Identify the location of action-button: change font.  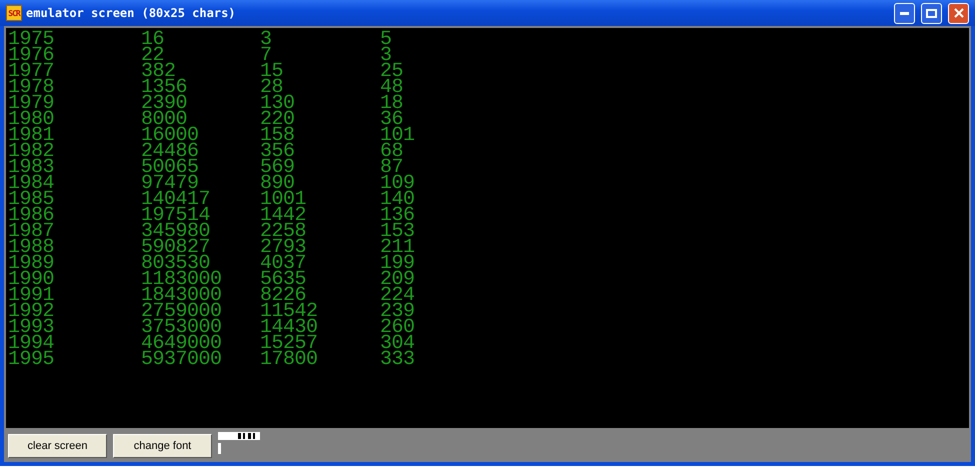
(162, 446).